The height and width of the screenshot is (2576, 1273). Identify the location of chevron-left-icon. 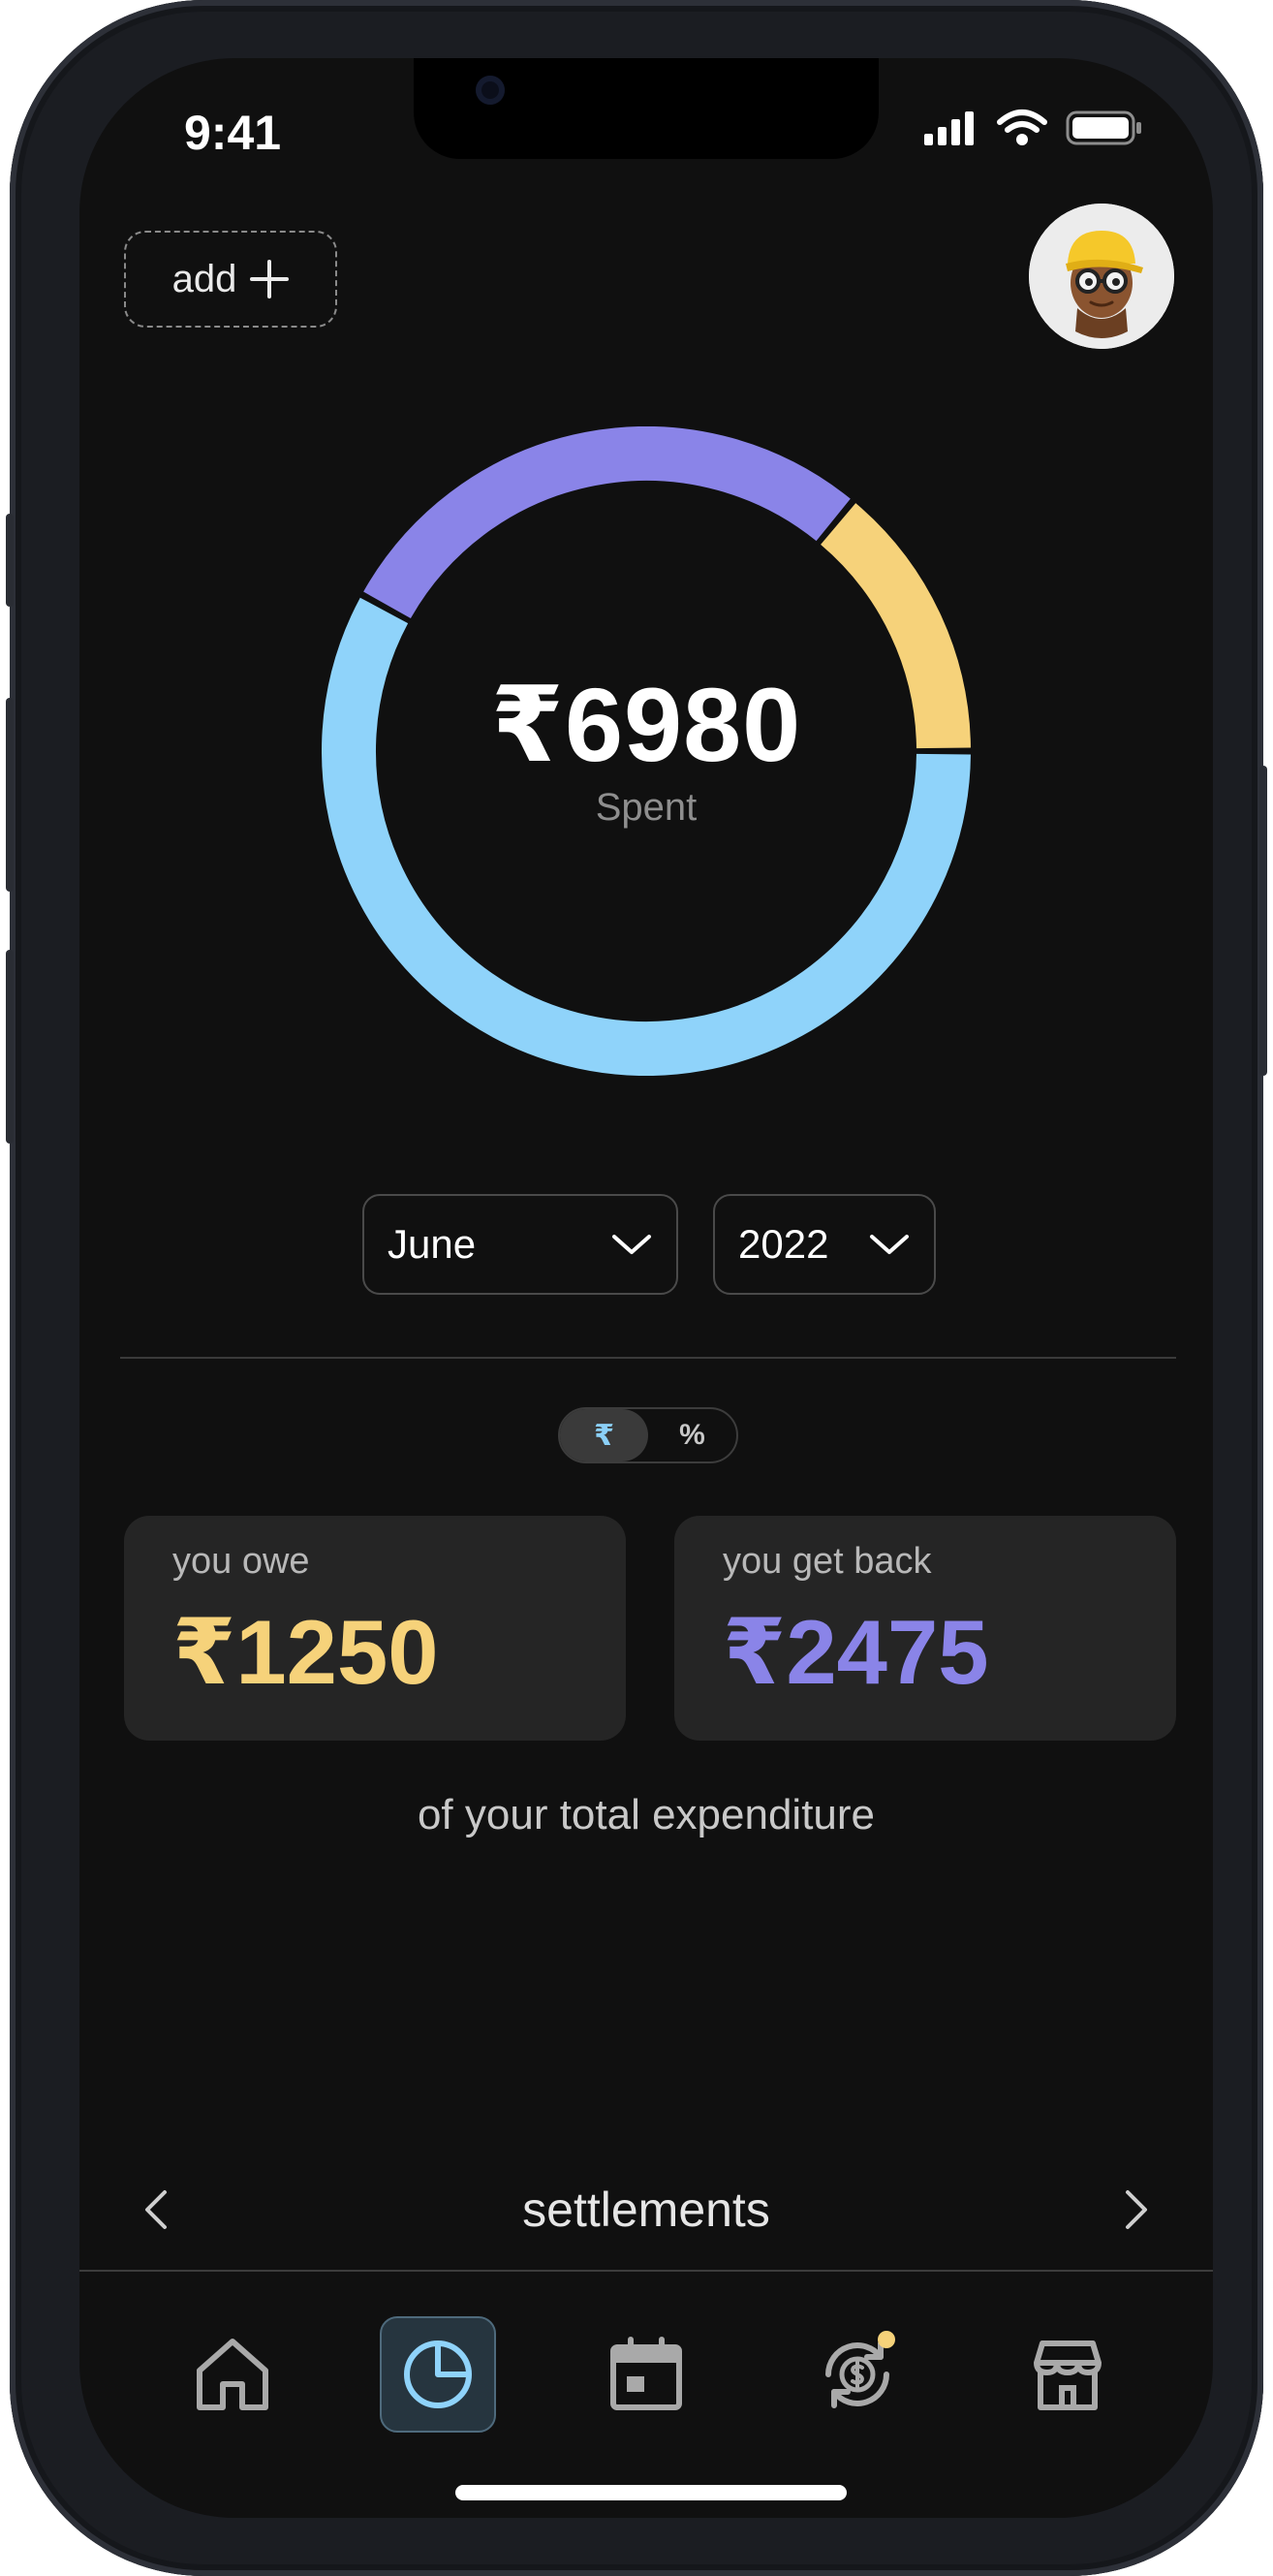
(157, 2209).